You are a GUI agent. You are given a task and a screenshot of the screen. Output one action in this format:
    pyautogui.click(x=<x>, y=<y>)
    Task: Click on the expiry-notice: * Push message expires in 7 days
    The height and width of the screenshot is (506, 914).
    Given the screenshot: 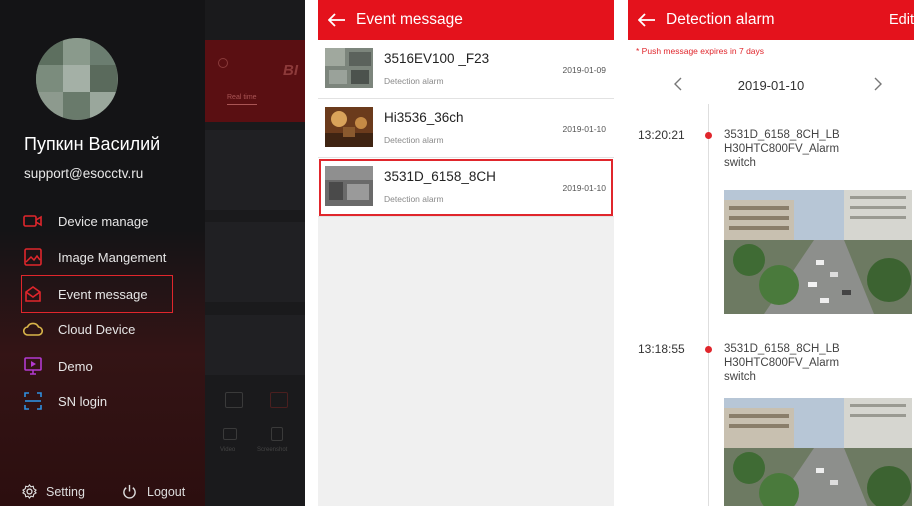 What is the action you would take?
    pyautogui.click(x=700, y=51)
    